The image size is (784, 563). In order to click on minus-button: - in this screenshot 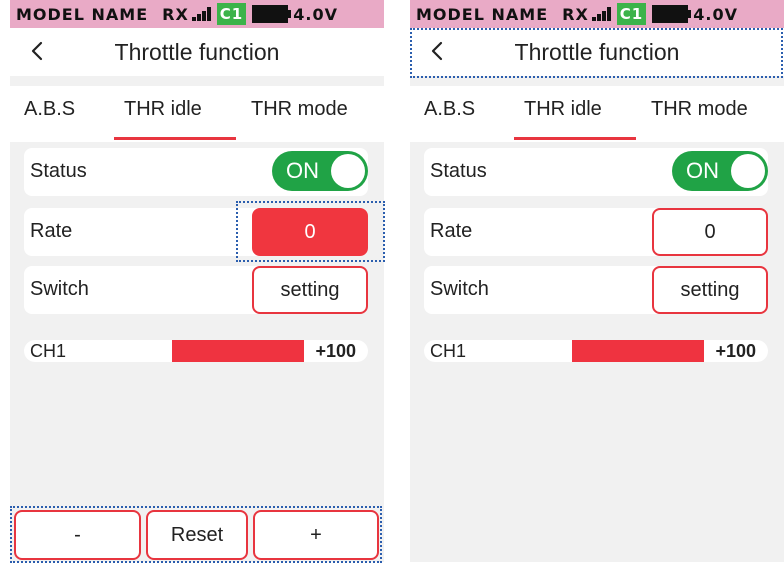, I will do `click(77, 535)`.